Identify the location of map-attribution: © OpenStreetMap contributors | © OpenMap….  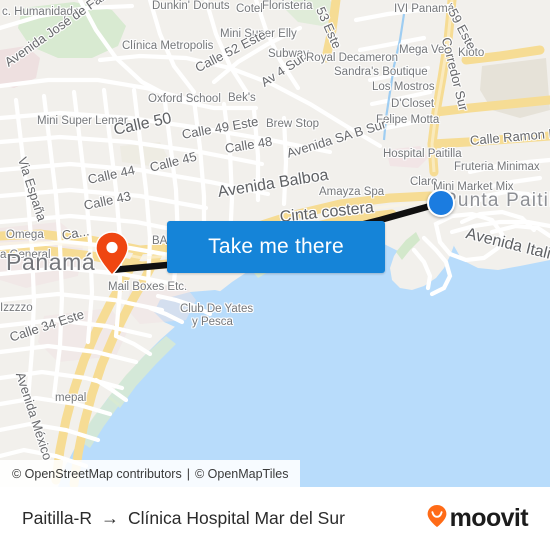
(150, 473).